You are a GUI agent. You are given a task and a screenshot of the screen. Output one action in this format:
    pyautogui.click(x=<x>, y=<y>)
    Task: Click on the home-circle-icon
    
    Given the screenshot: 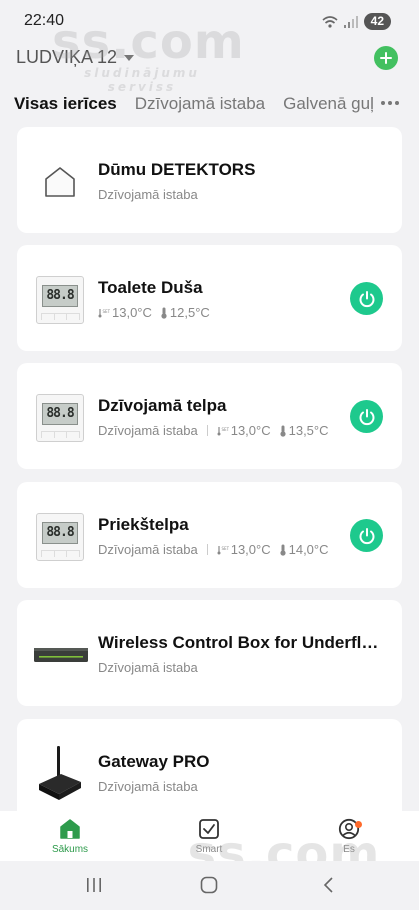 What is the action you would take?
    pyautogui.click(x=209, y=885)
    